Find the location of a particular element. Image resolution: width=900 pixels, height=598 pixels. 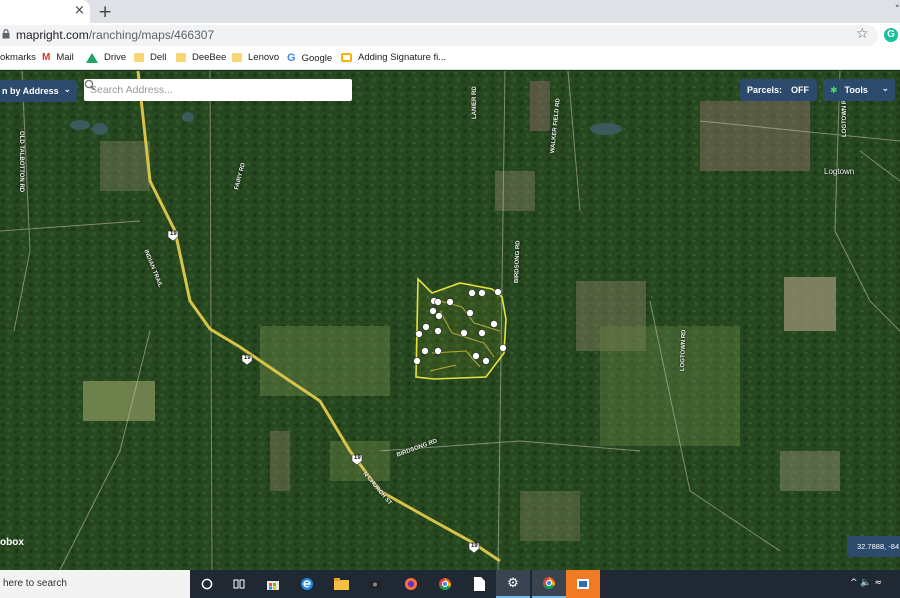

parcels-state: OFF is located at coordinates (800, 90).